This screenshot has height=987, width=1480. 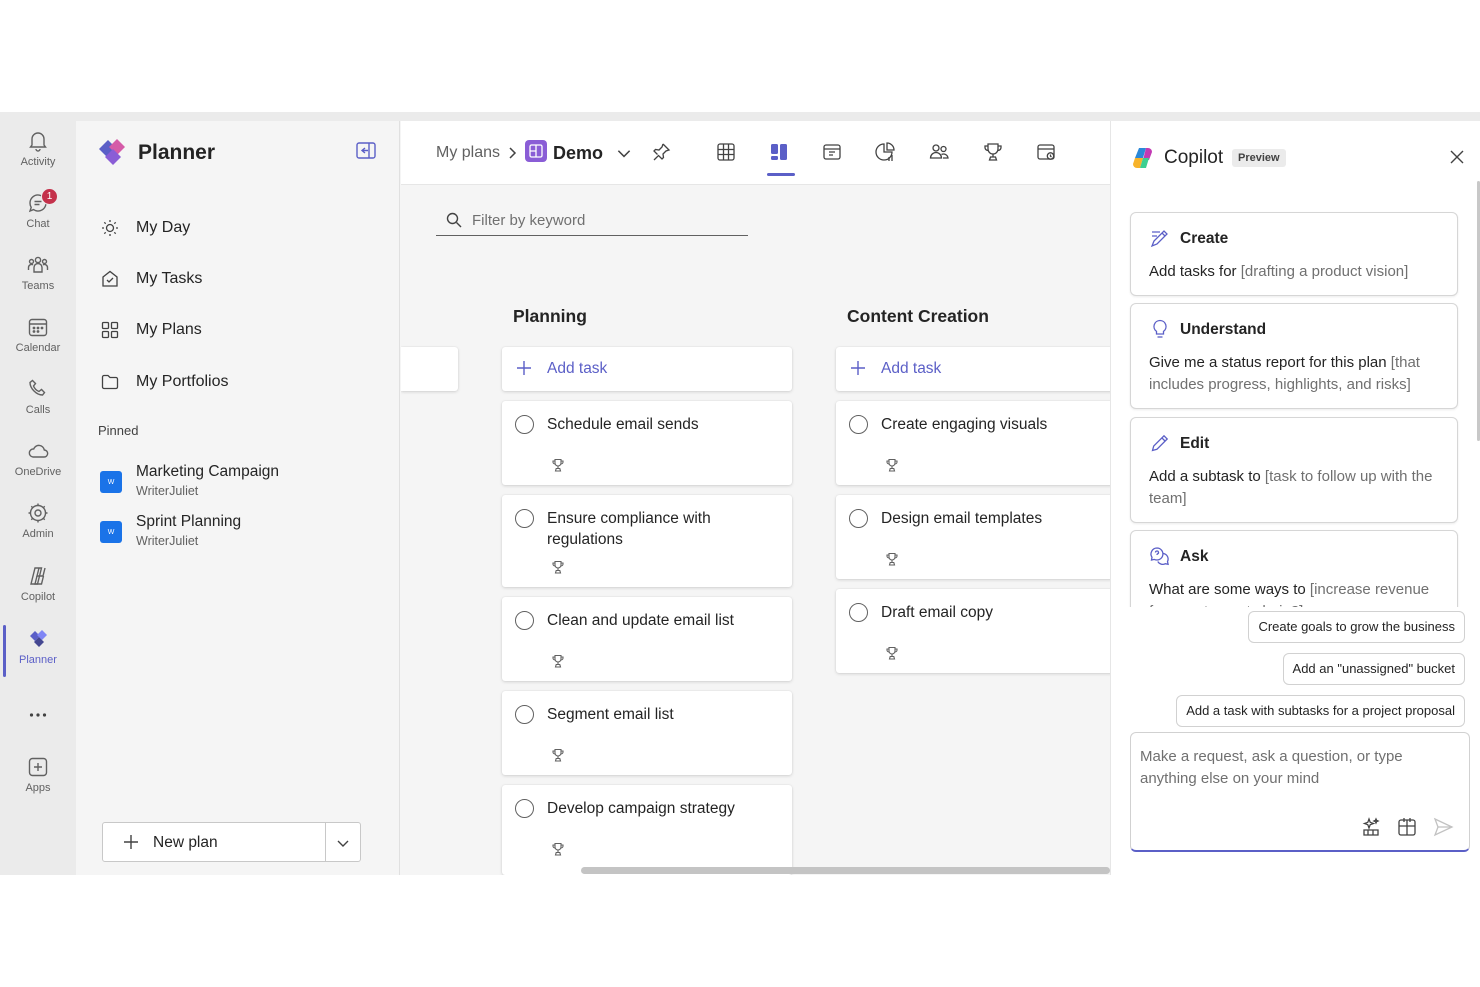 What do you see at coordinates (1373, 669) in the screenshot?
I see `suggestion-chip: Add an "unassigned" bucket` at bounding box center [1373, 669].